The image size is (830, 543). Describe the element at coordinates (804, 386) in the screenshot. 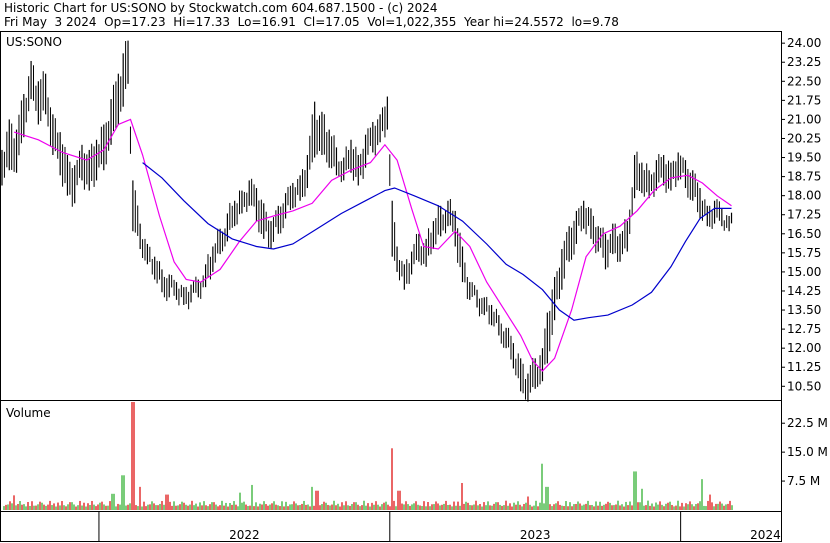

I see `price-tick-label: 10.50` at that location.